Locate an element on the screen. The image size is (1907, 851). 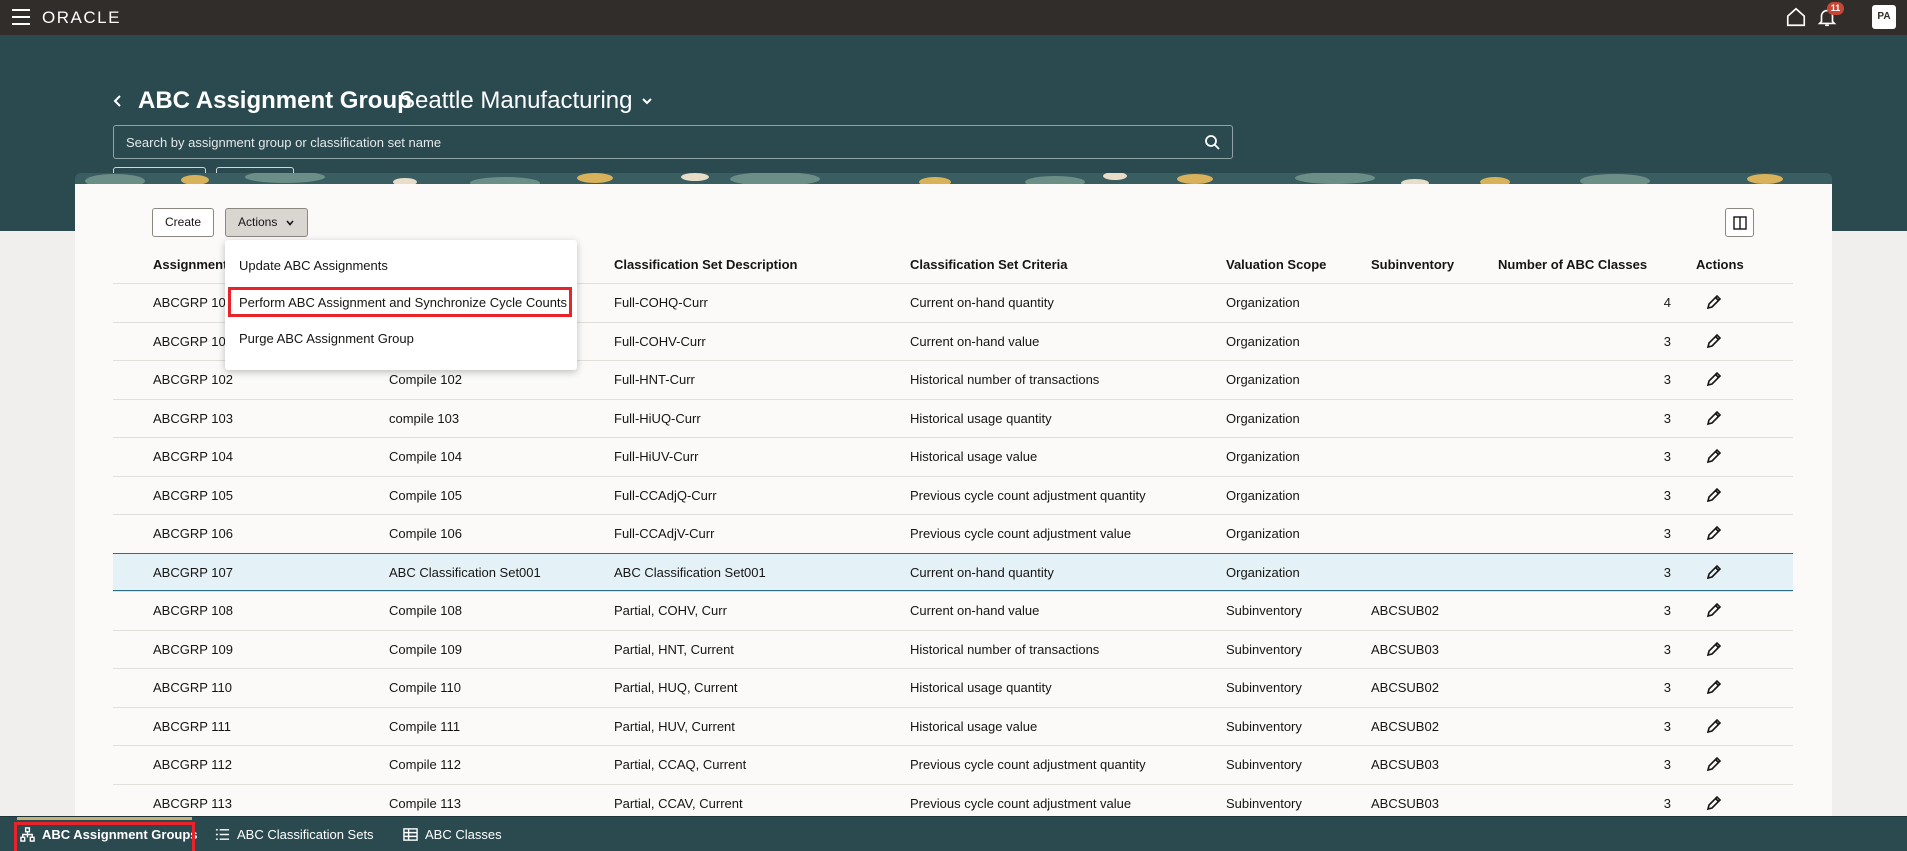
column-header-number-of-classes: Number of ABC Classes is located at coordinates (1572, 264).